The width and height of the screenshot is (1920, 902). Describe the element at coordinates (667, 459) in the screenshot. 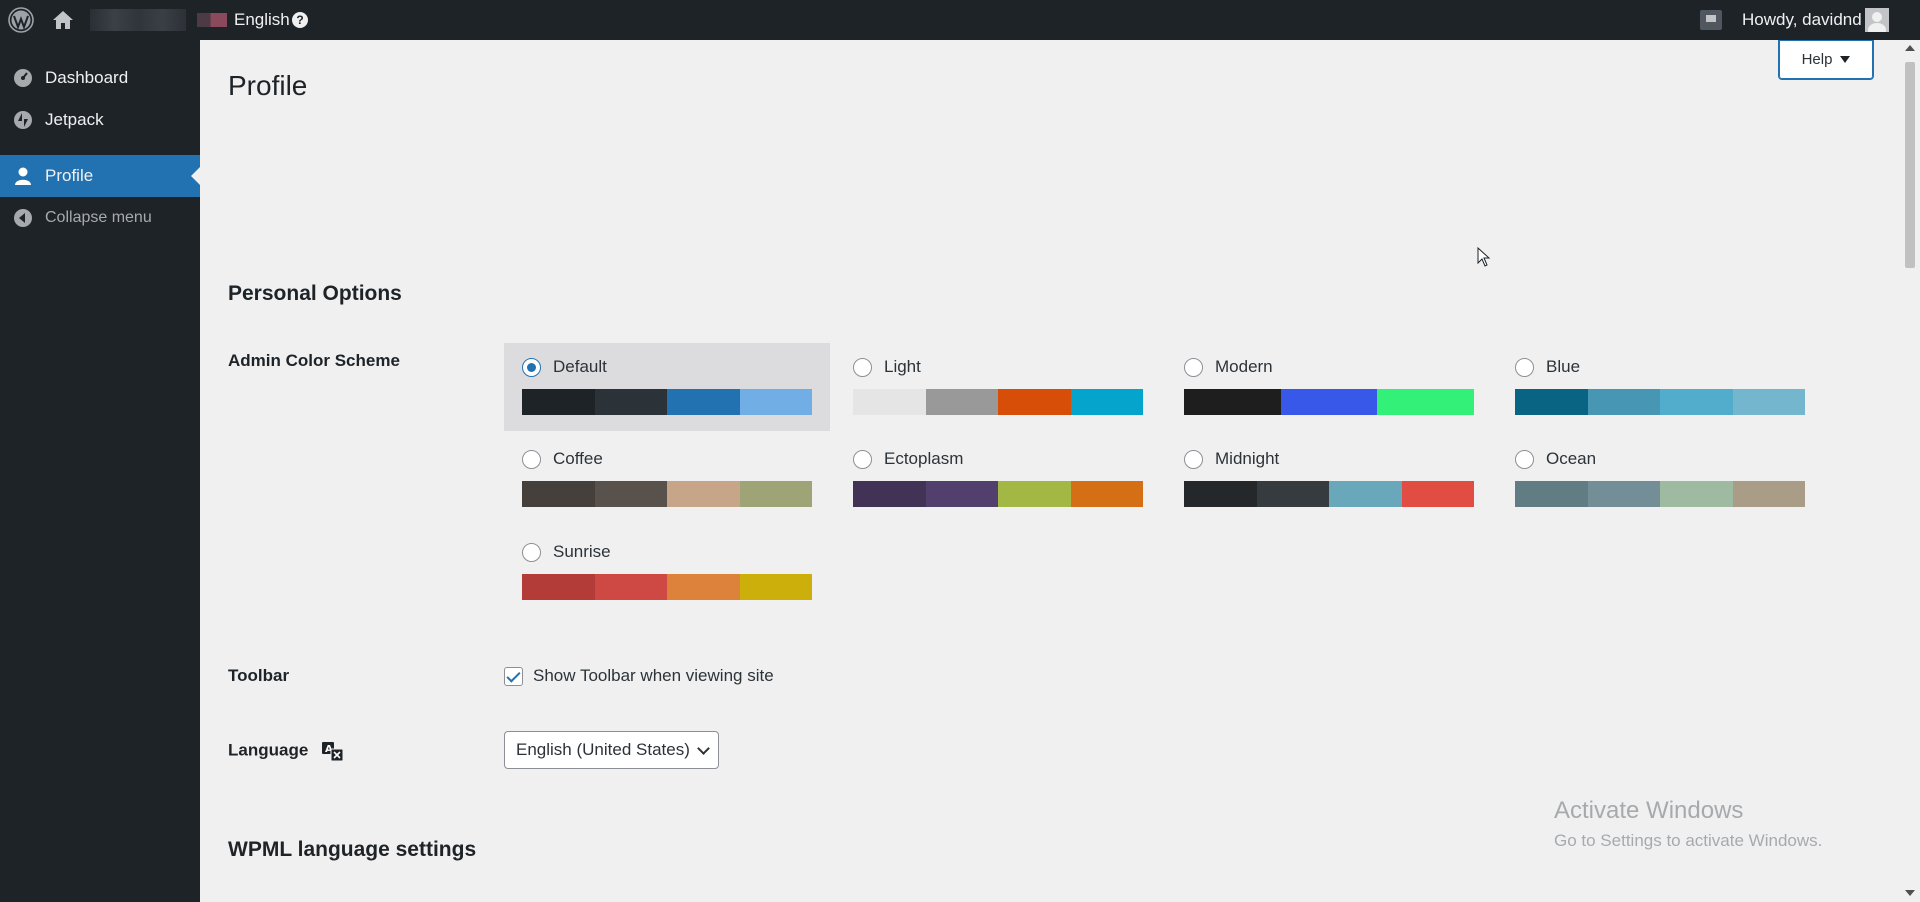

I see `color-scheme-header: Coffee` at that location.